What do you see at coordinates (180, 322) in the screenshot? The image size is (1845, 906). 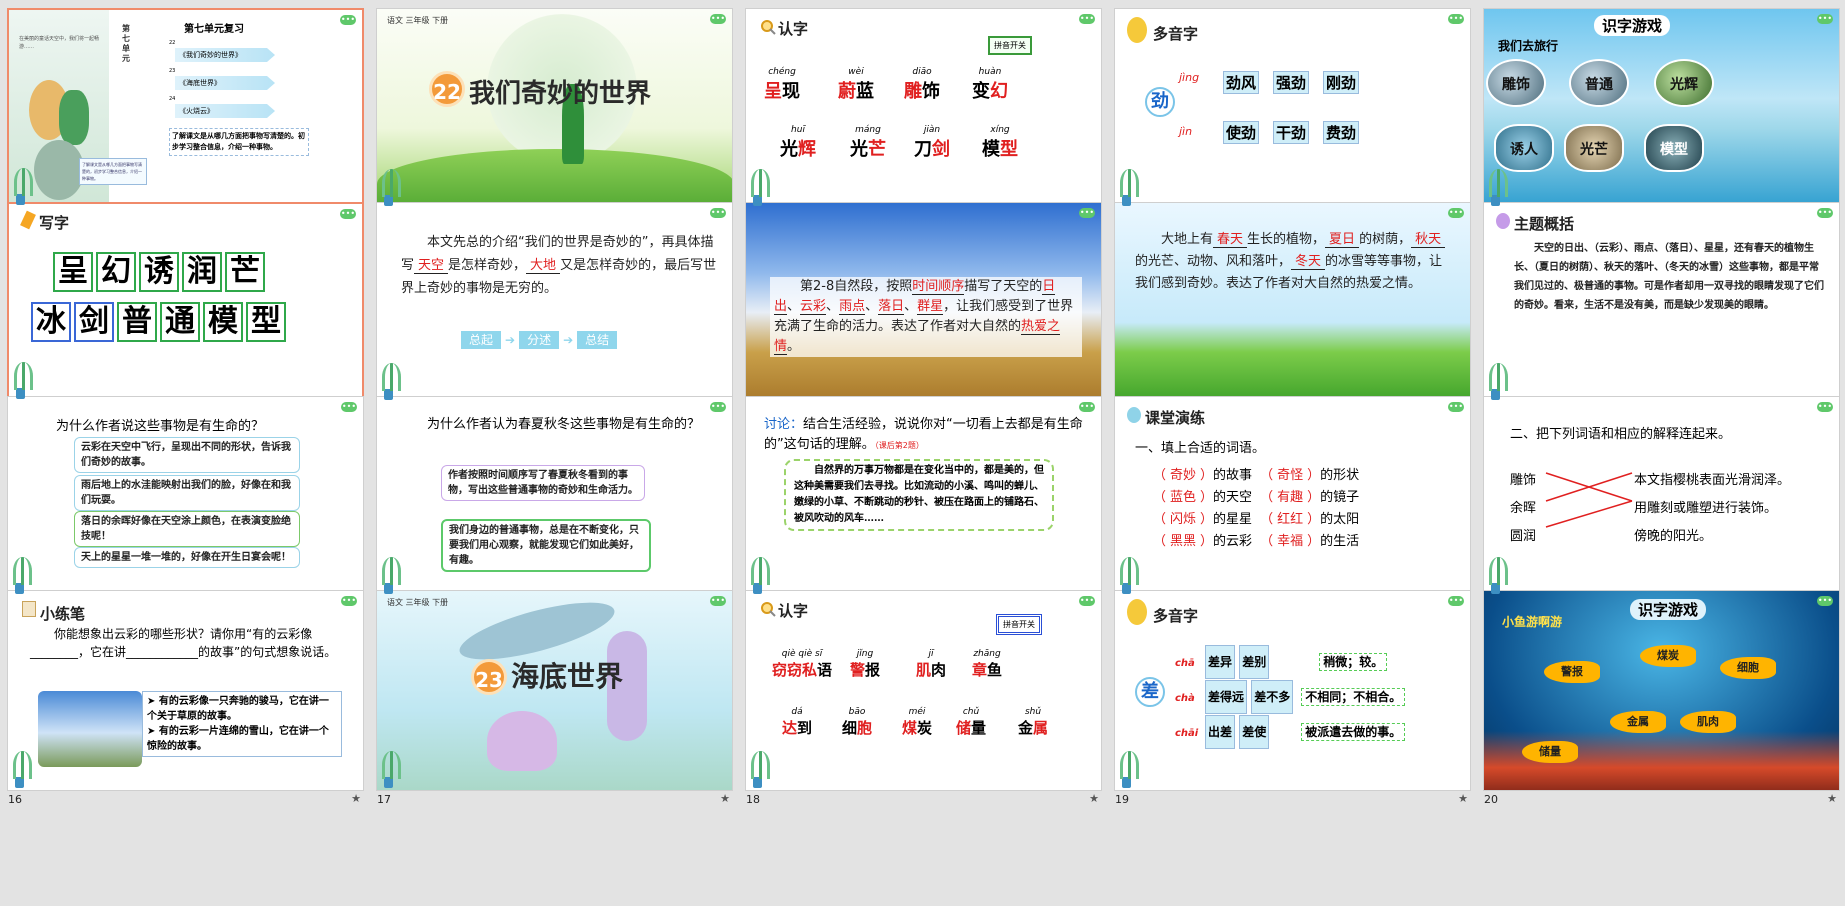 I see `char-box: 通` at bounding box center [180, 322].